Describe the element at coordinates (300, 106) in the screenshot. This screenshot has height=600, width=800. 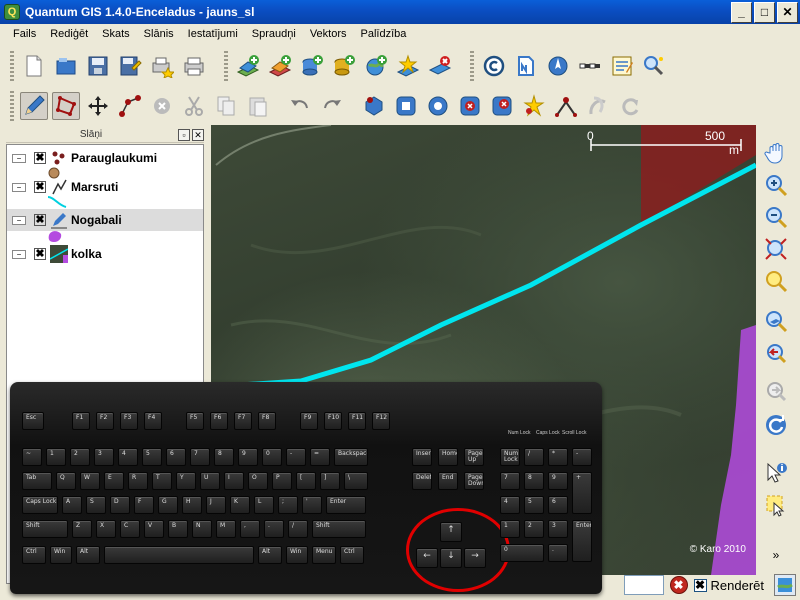
I see `undo-icon` at that location.